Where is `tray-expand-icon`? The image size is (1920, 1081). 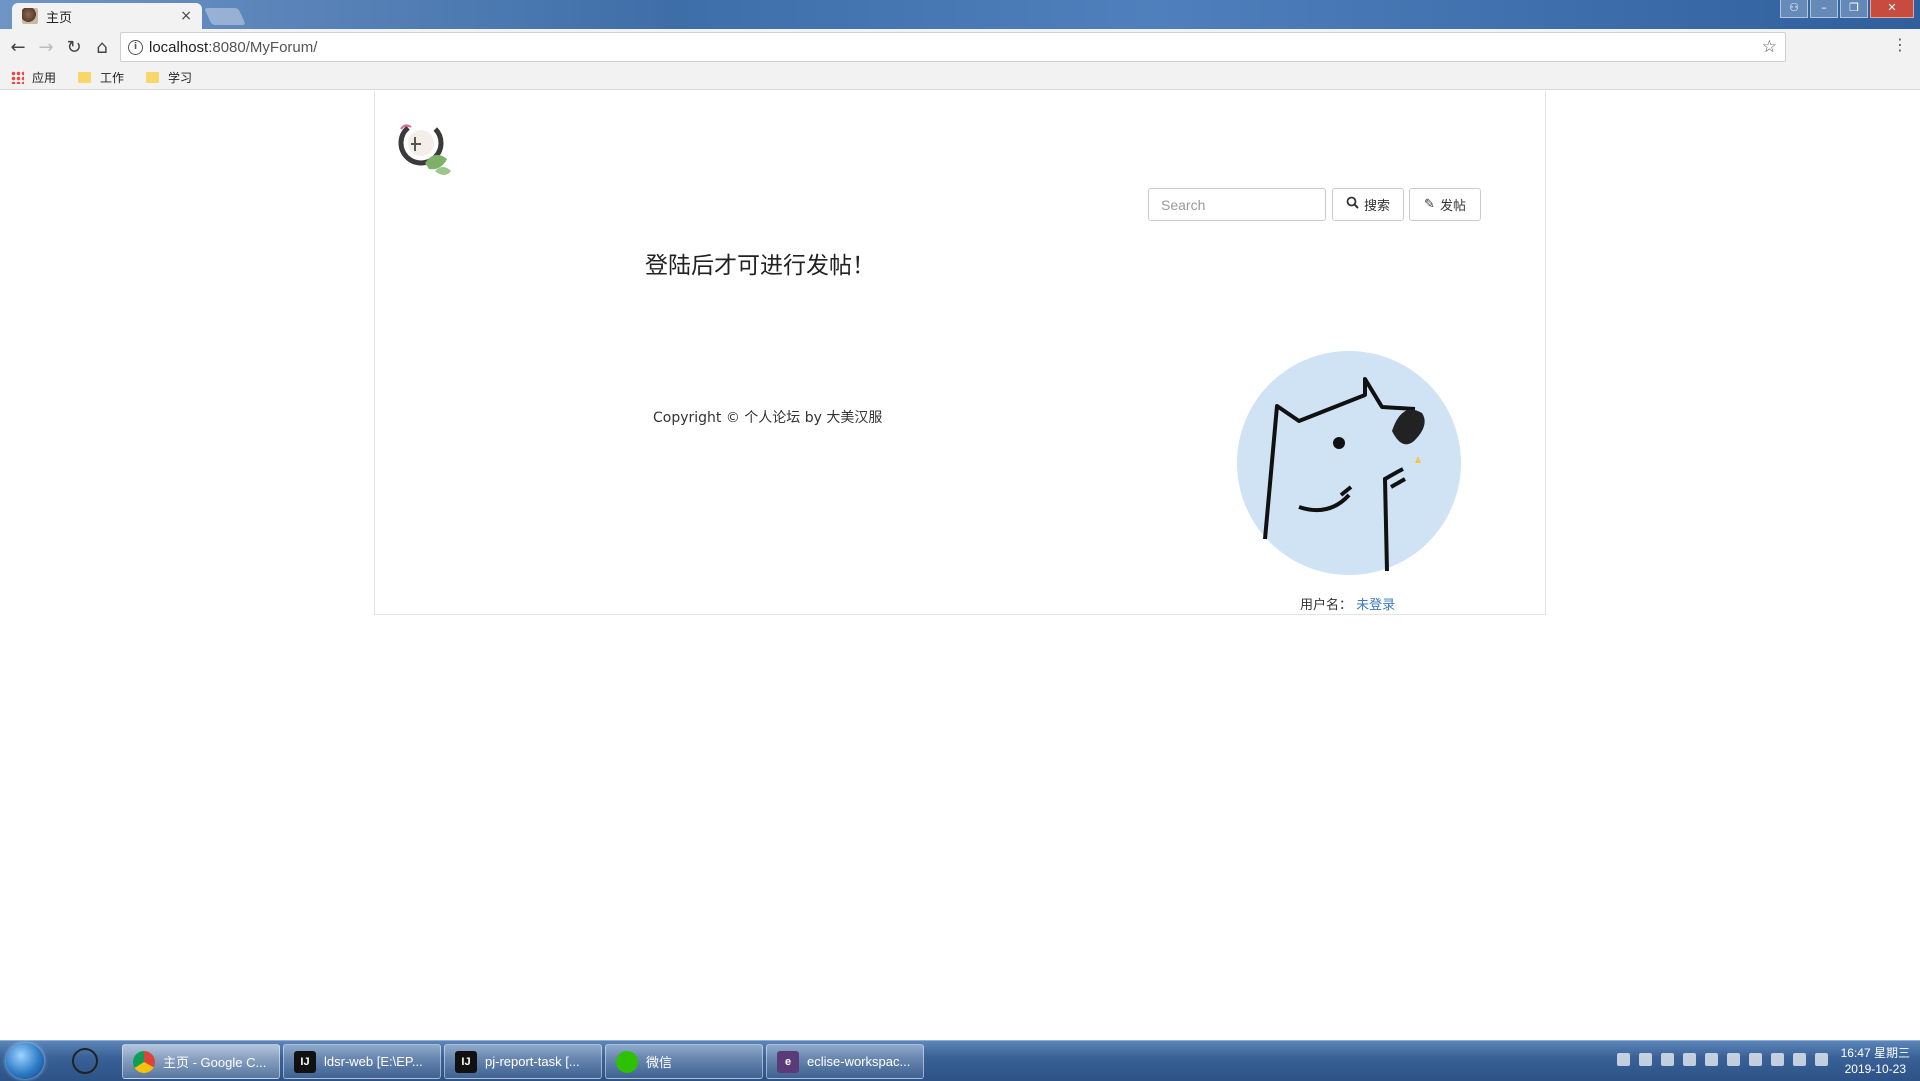
tray-expand-icon is located at coordinates (1645, 1059).